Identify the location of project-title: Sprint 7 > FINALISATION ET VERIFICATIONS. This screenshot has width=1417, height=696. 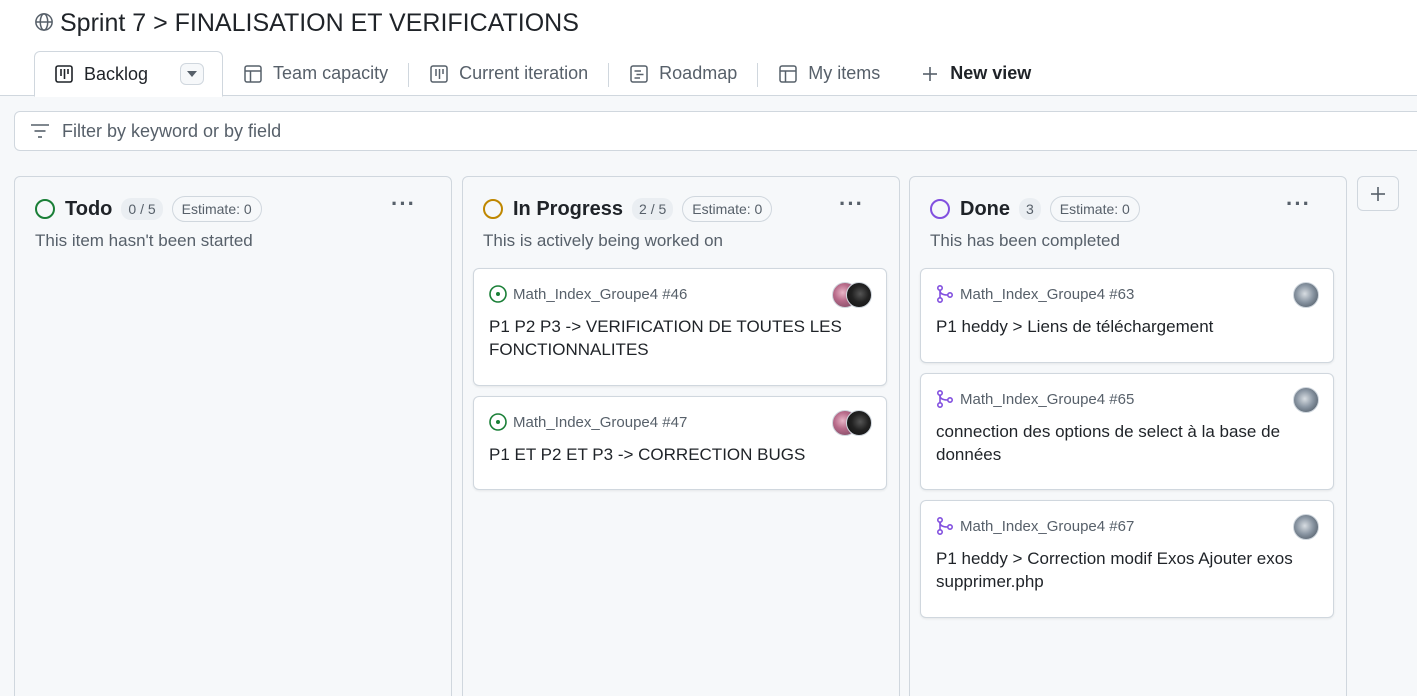
(306, 23).